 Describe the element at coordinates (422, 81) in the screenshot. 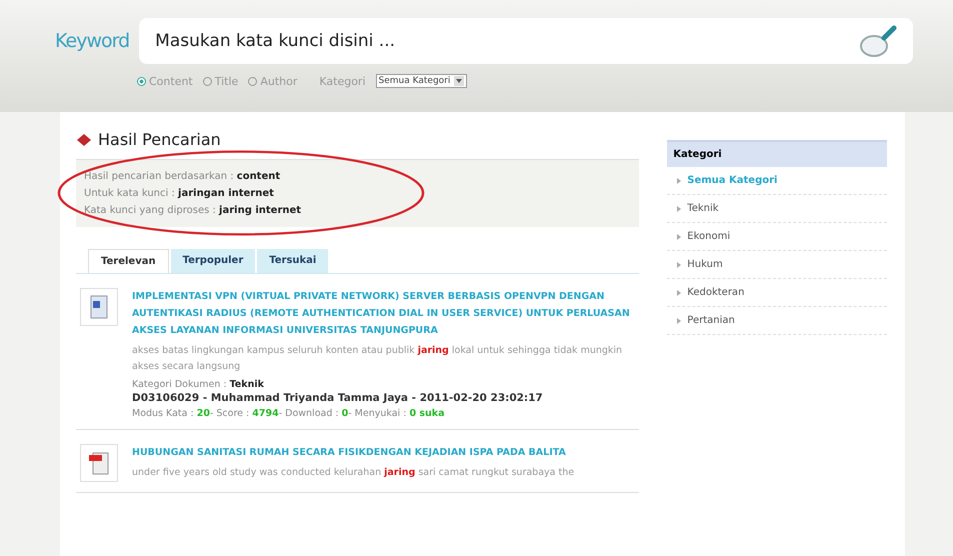

I see `category-dropdown: Semua Kategori` at that location.